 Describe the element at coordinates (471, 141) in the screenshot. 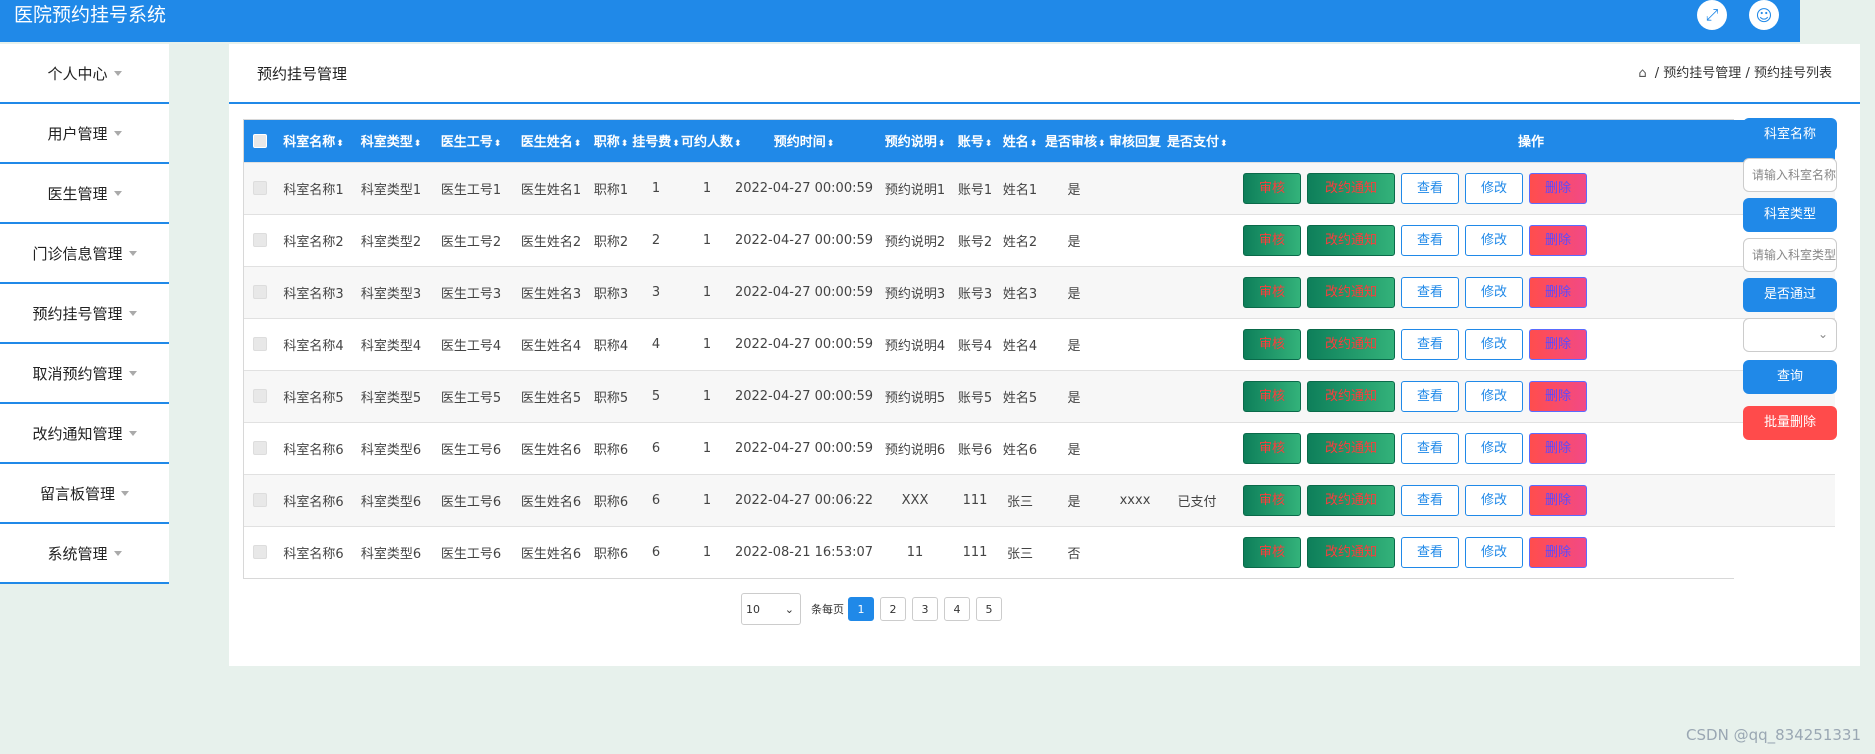

I see `column-header: 医生工号⬍` at that location.